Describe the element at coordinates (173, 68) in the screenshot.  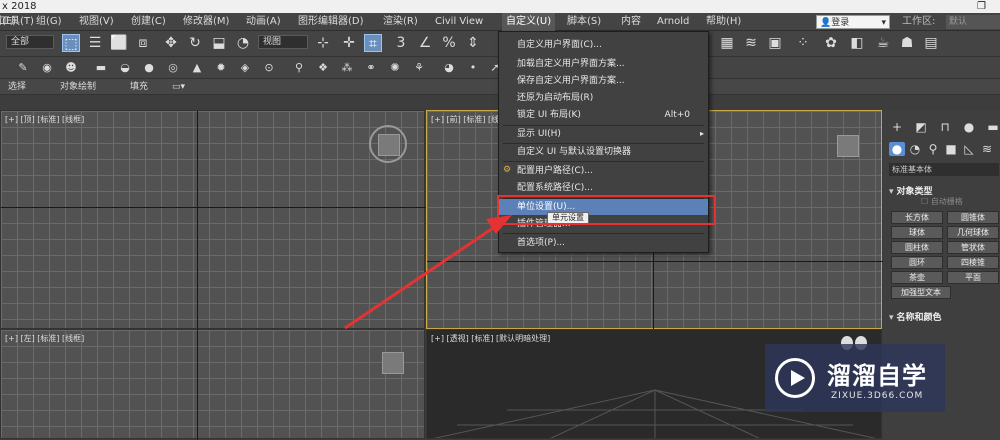
I see `eye-icon: ◎` at that location.